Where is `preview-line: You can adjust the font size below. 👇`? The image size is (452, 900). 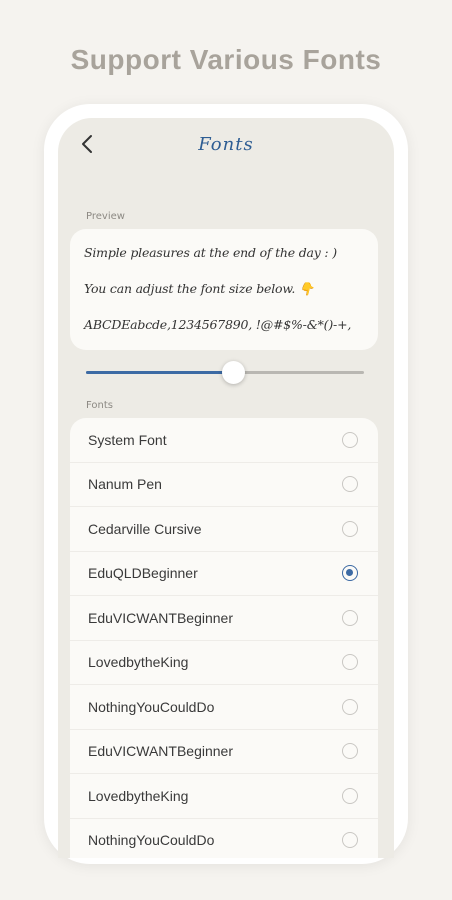
preview-line: You can adjust the font size below. 👇 is located at coordinates (199, 288).